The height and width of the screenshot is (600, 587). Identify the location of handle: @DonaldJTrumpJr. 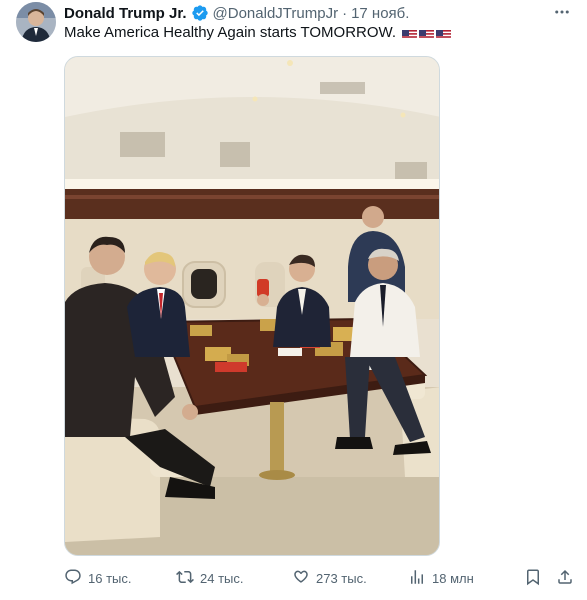
(276, 13).